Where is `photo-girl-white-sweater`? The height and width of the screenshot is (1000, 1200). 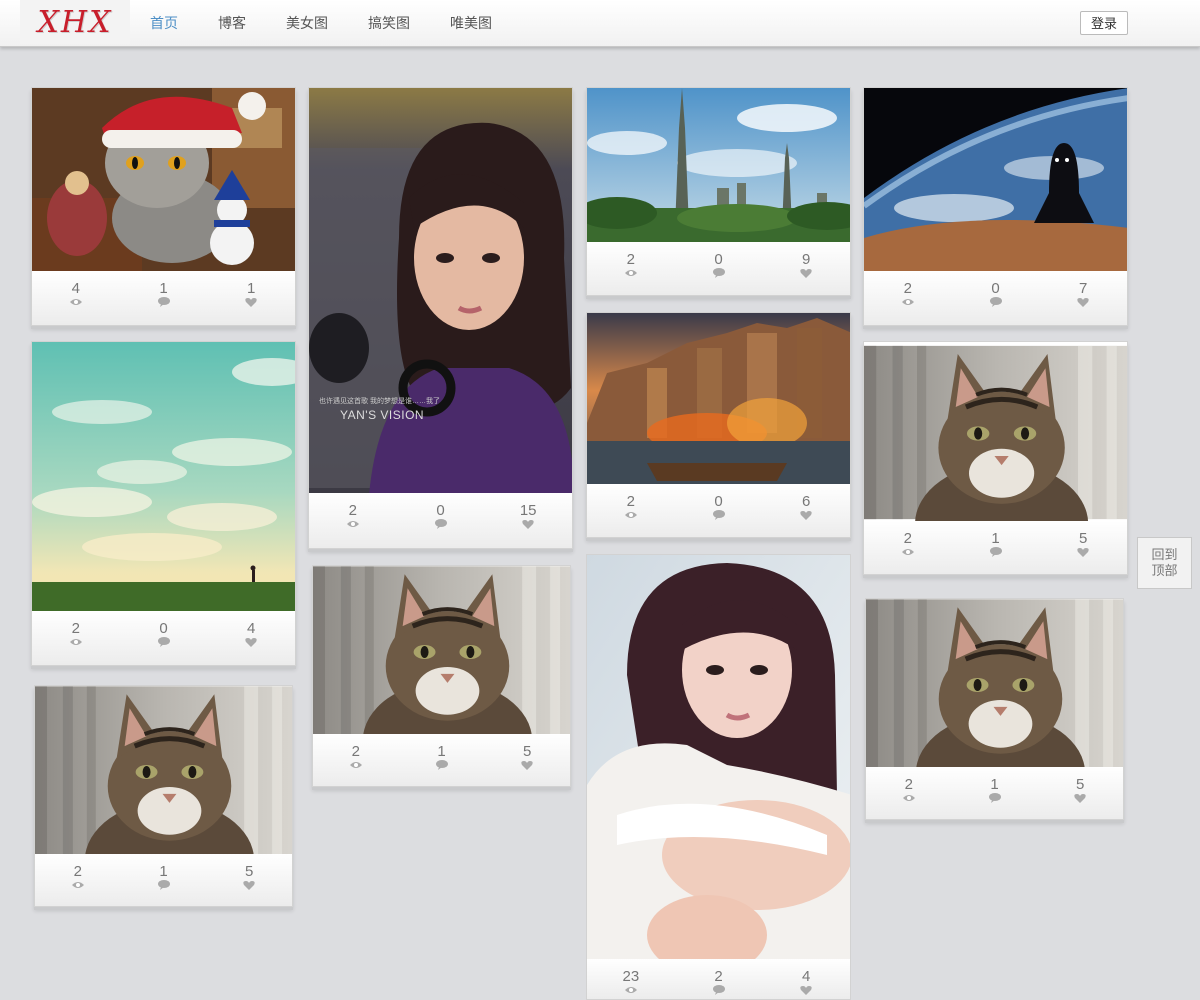
photo-girl-white-sweater is located at coordinates (718, 758).